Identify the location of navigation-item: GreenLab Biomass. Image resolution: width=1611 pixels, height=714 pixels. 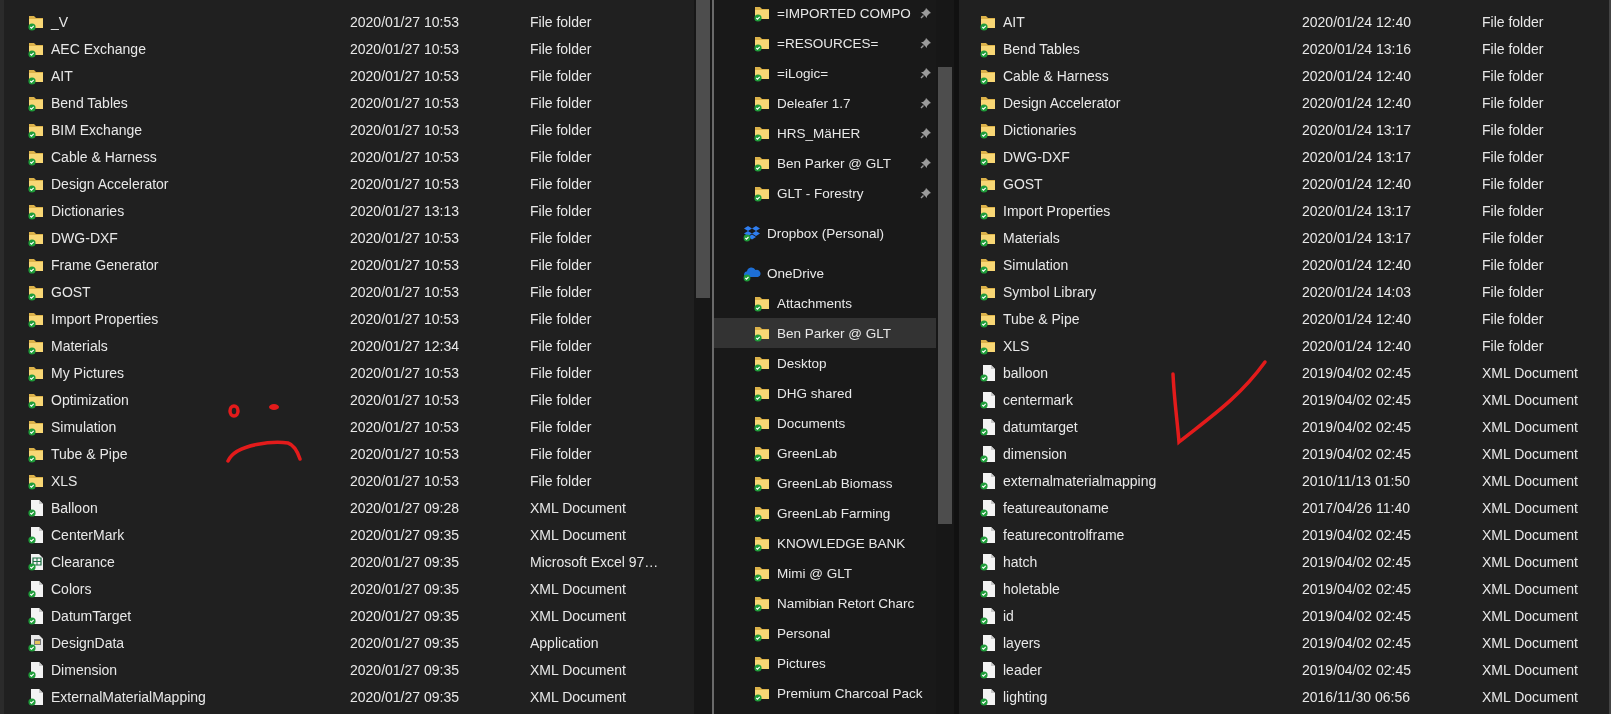
(825, 483).